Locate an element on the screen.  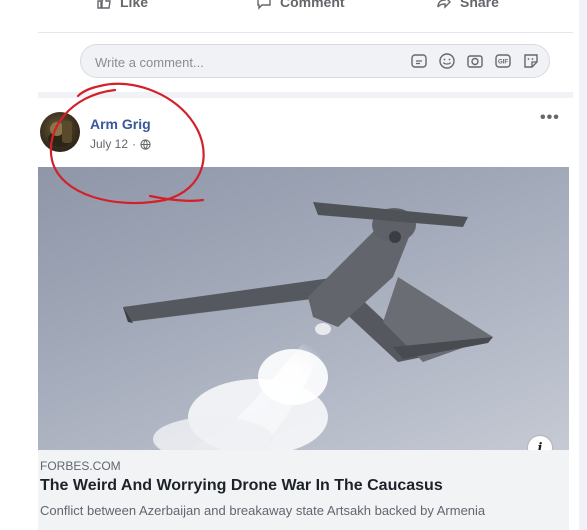
camera-icon is located at coordinates (475, 61).